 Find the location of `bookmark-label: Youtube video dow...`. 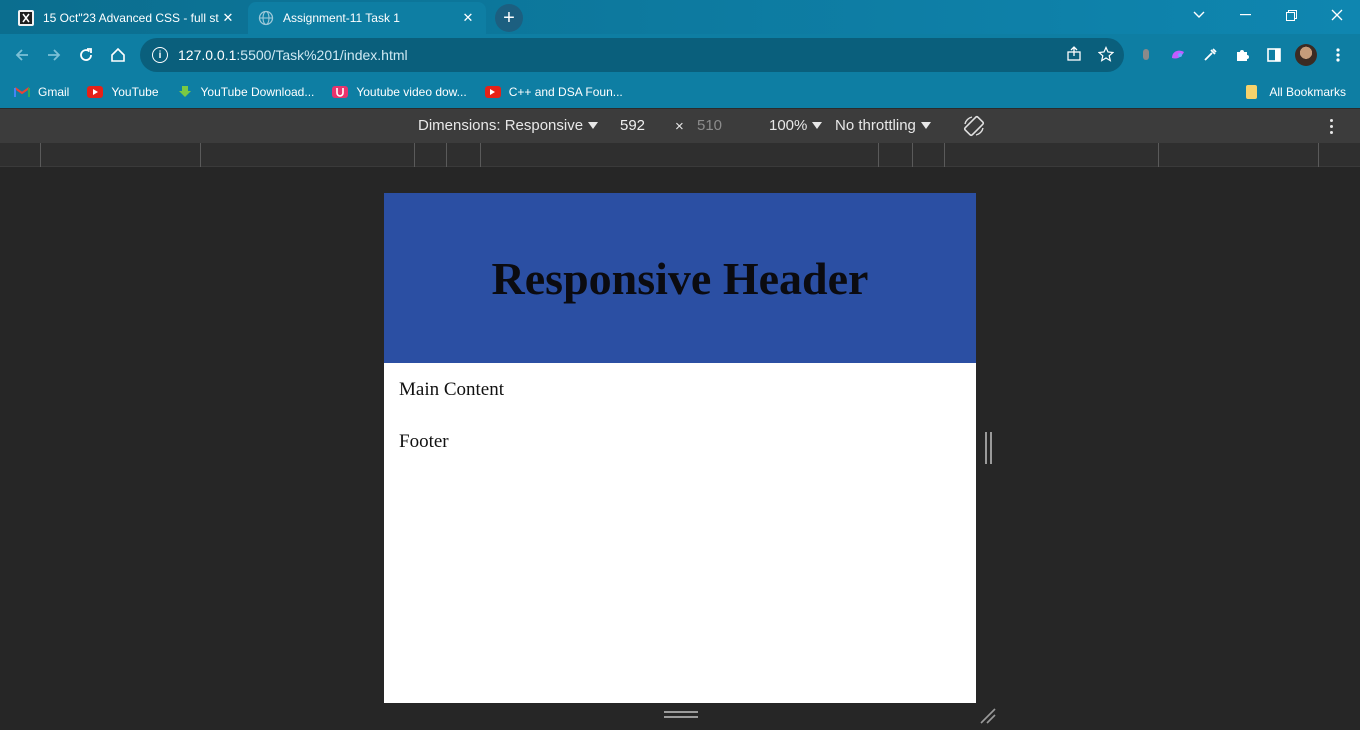

bookmark-label: Youtube video dow... is located at coordinates (411, 92).